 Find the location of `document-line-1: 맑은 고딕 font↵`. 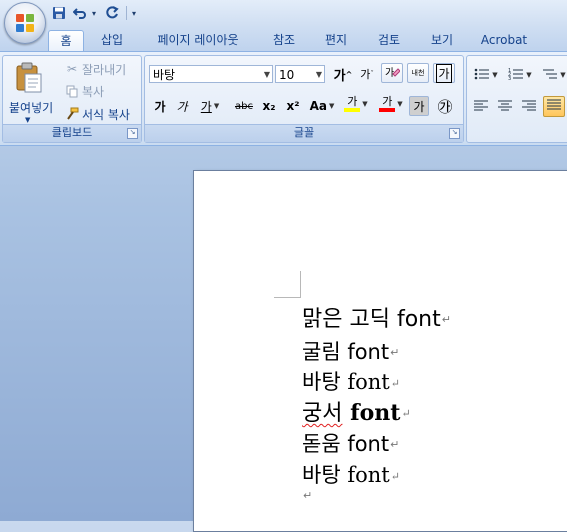

document-line-1: 맑은 고딕 font↵ is located at coordinates (376, 320).